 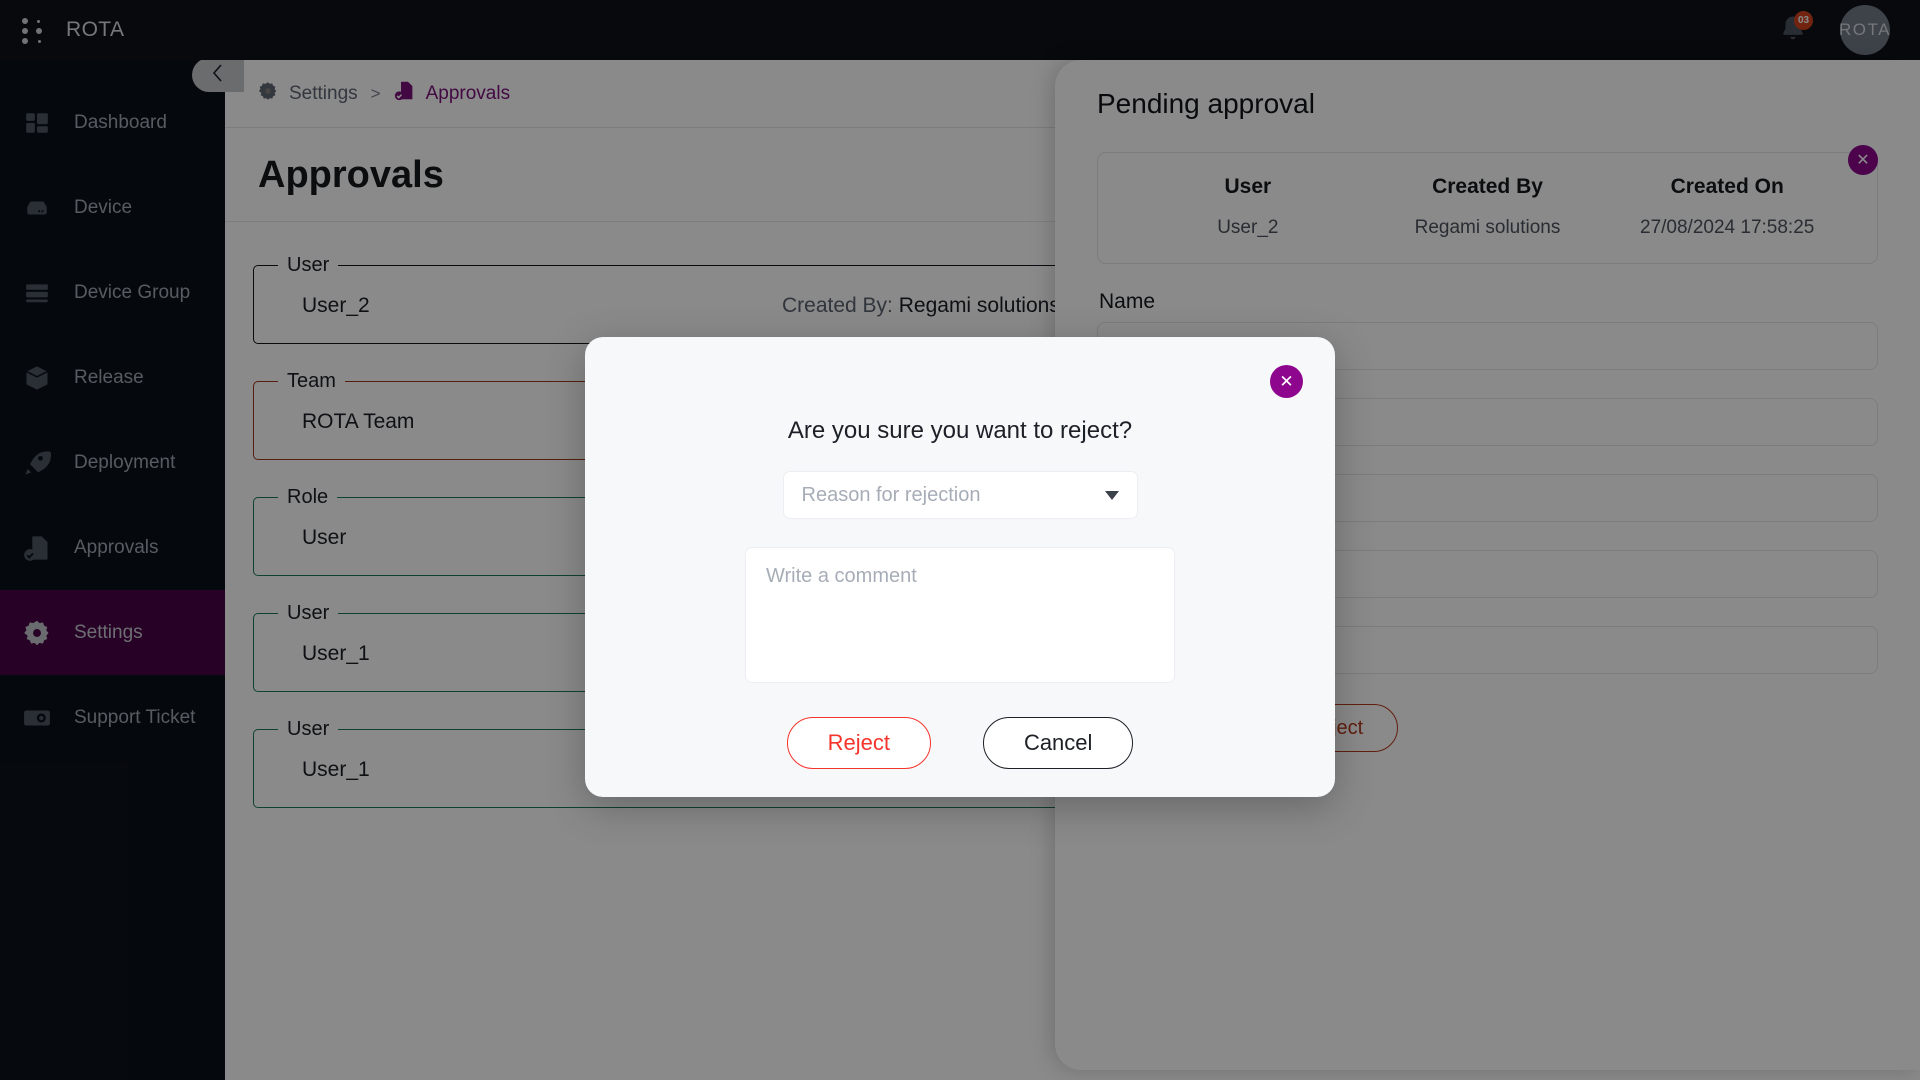 What do you see at coordinates (891, 494) in the screenshot?
I see `reason-placeholder: Reason for rejection` at bounding box center [891, 494].